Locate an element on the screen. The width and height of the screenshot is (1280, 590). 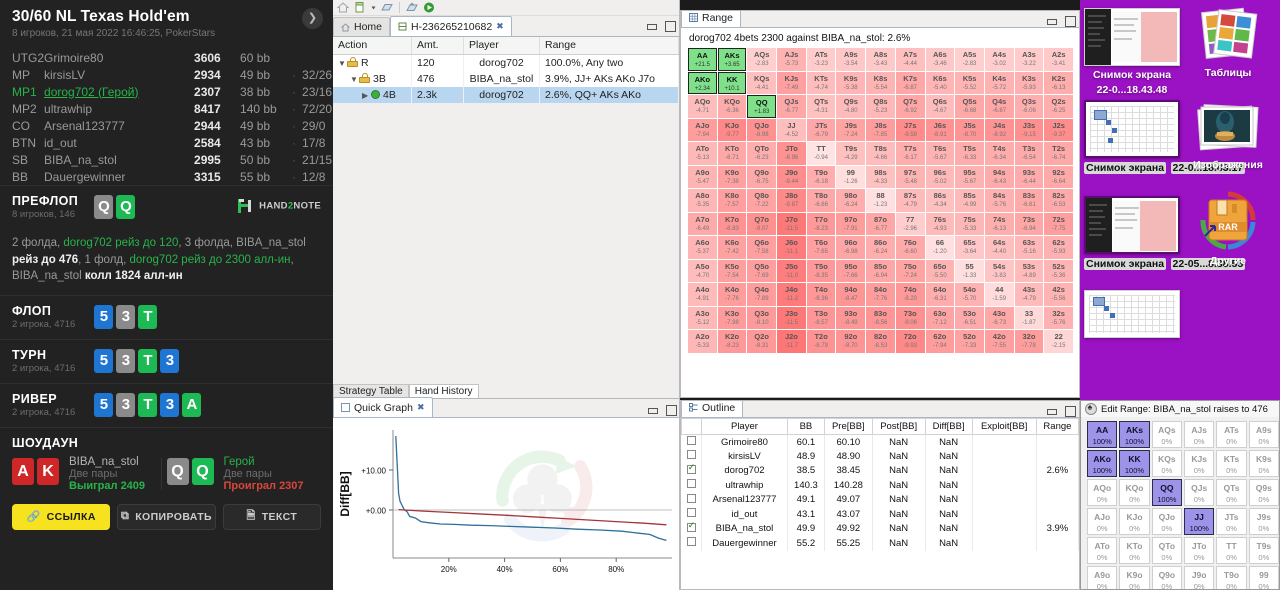
desktop-item-folder-images: Изображения is located at coordinates (1228, 135).